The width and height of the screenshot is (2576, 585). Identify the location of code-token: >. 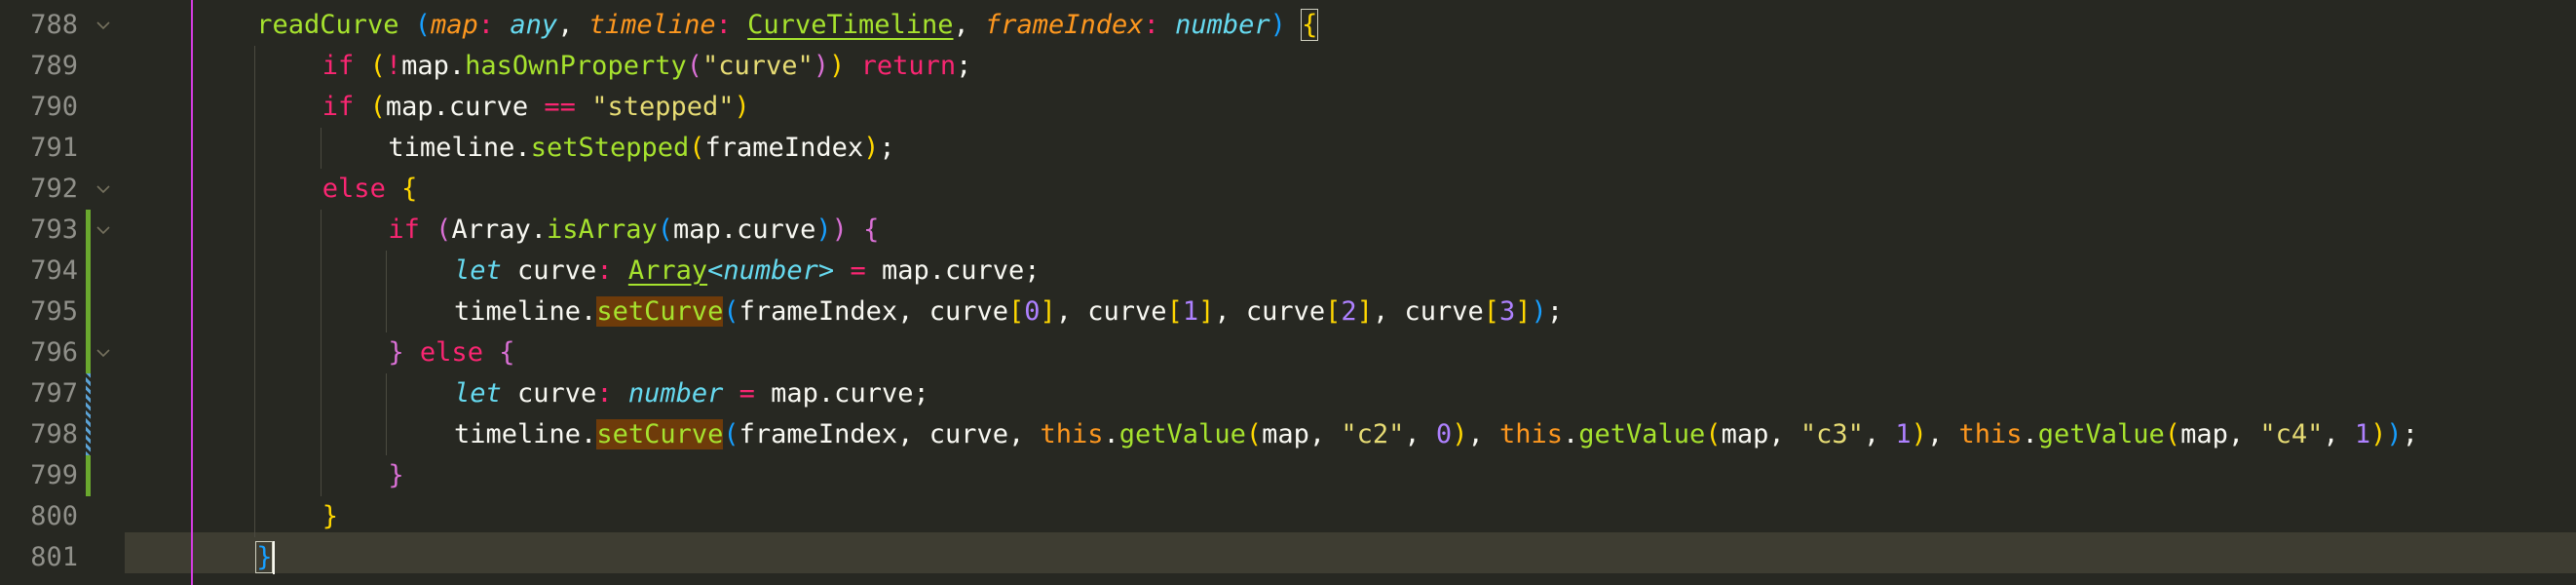
(826, 270).